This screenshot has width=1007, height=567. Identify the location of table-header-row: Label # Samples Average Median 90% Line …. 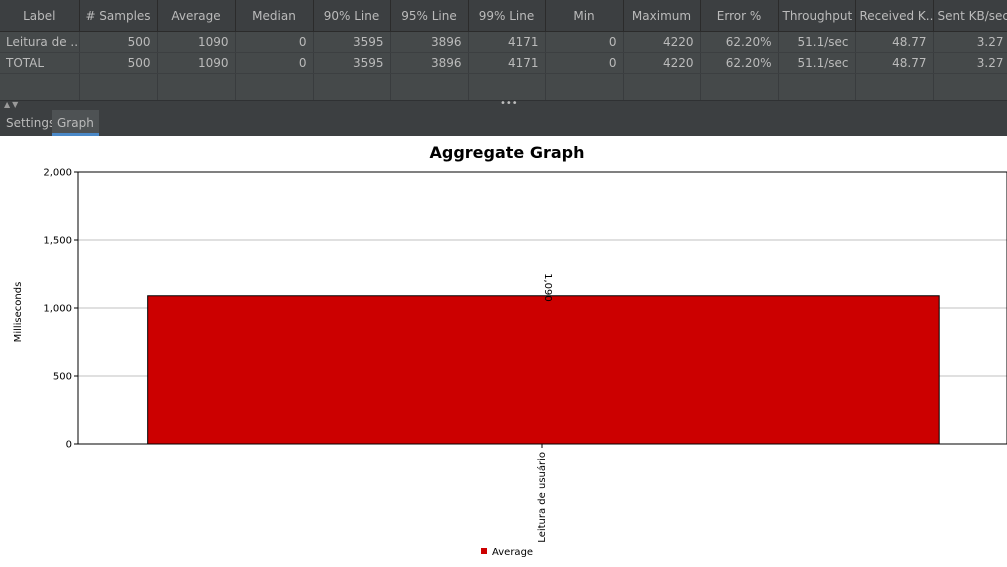
(503, 16).